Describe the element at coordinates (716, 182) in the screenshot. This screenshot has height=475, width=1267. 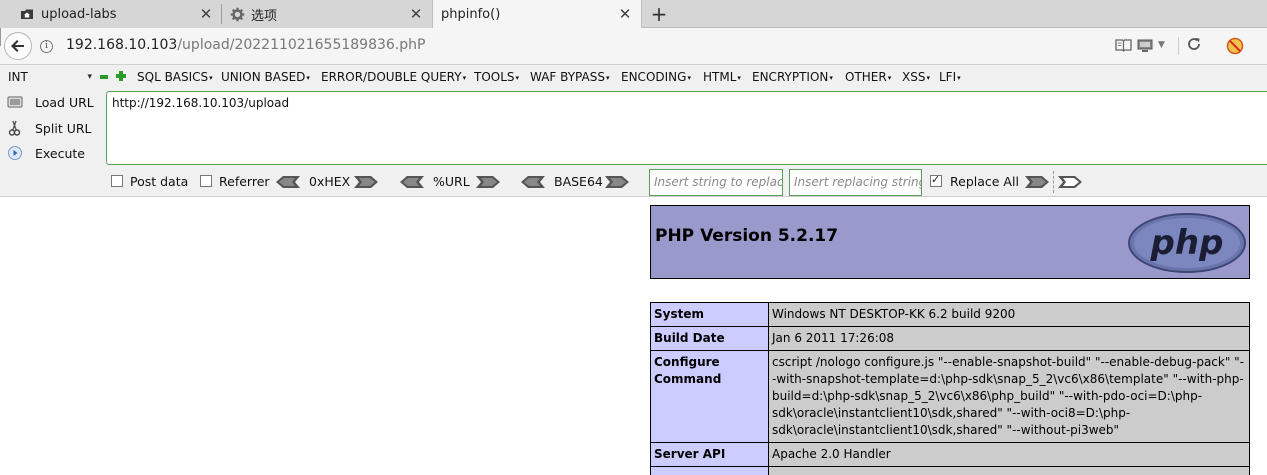
I see `replace-string-input: Insert string to replace` at that location.